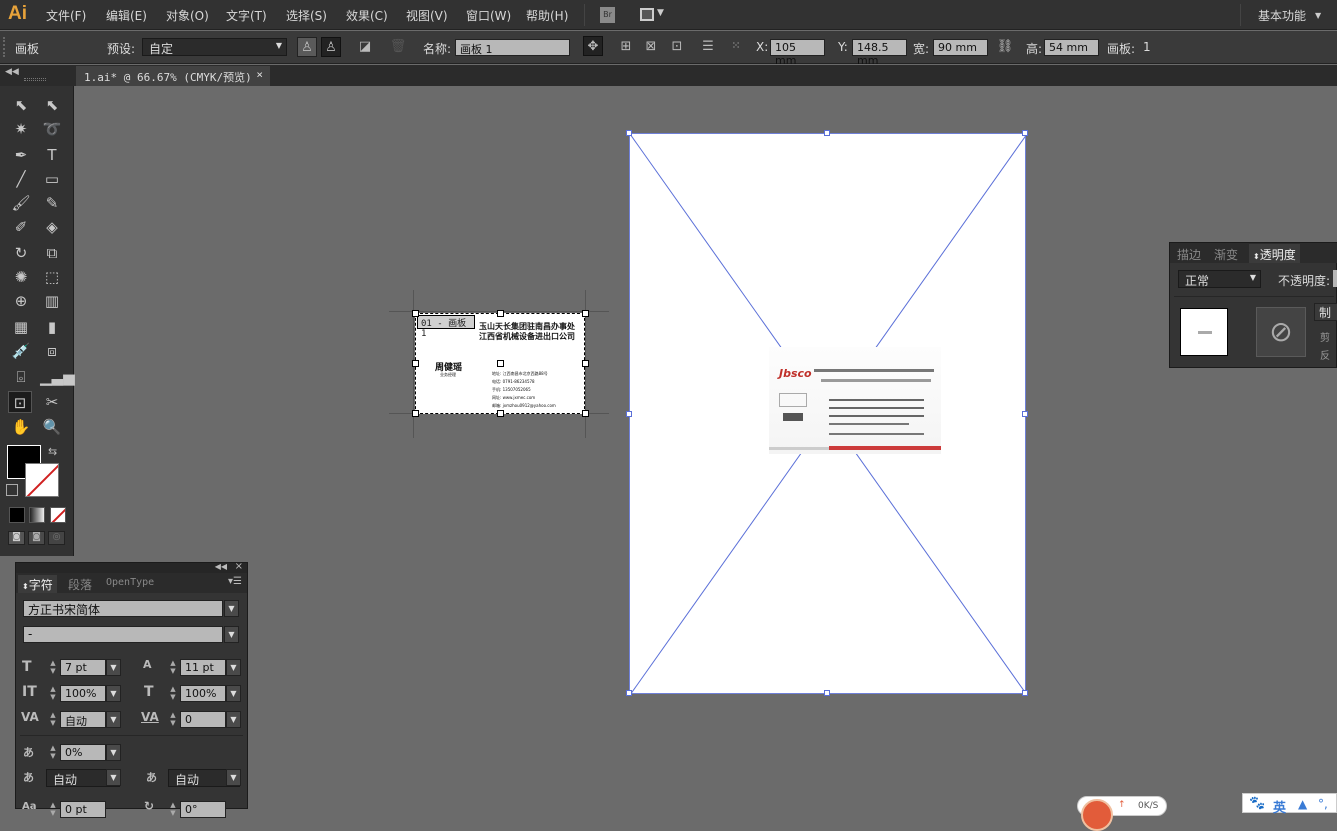 The image size is (1337, 831). Describe the element at coordinates (203, 719) in the screenshot. I see `tracking-input: 0` at that location.